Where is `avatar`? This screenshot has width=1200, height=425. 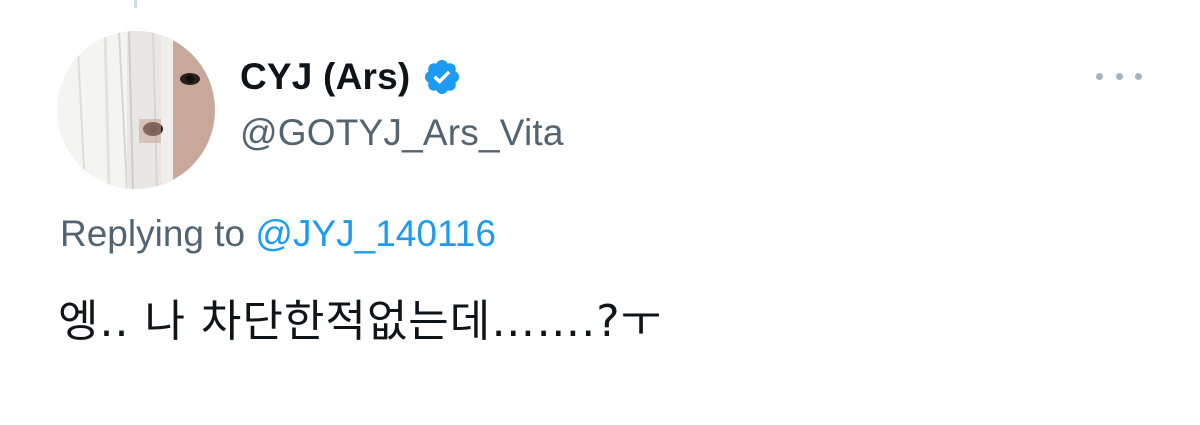
avatar is located at coordinates (136, 110).